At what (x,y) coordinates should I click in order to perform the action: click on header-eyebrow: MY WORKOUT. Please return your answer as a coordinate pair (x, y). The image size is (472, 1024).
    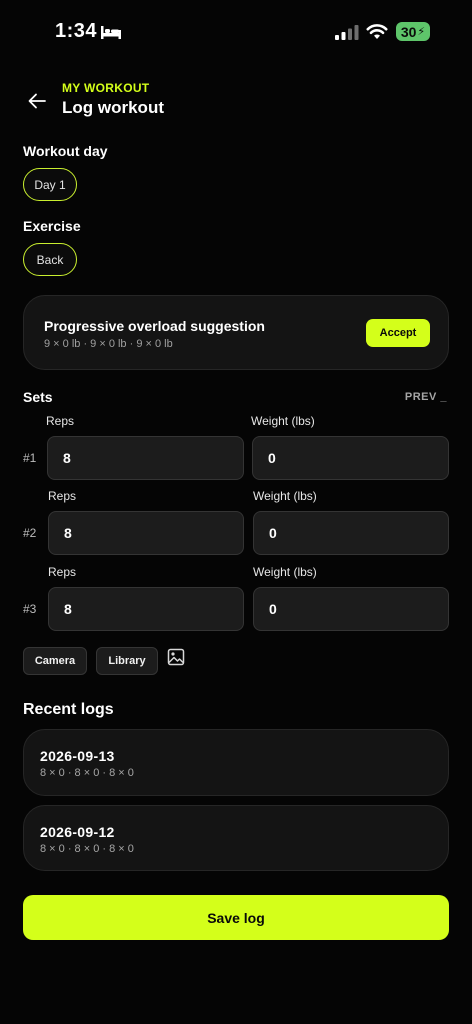
    Looking at the image, I should click on (106, 88).